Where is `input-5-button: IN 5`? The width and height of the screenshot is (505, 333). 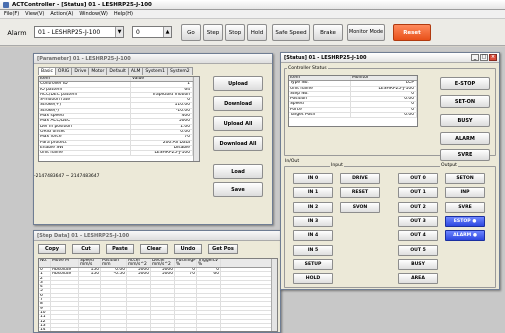 input-5-button: IN 5 is located at coordinates (313, 250).